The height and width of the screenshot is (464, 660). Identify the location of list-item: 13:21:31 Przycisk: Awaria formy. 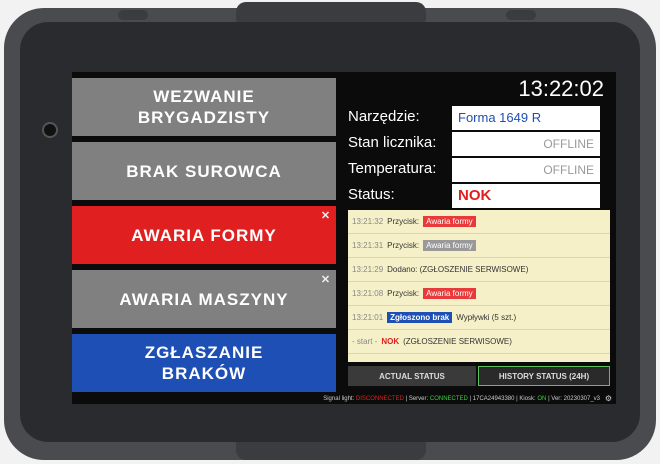
(479, 246).